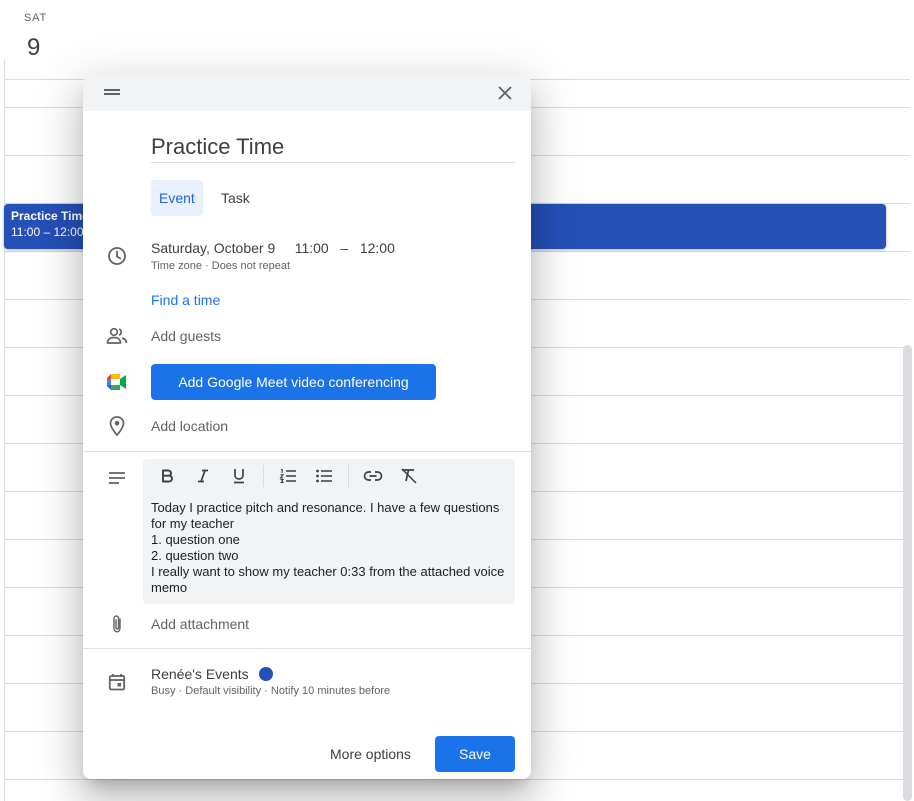 This screenshot has height=801, width=914. What do you see at coordinates (33, 48) in the screenshot?
I see `day-number: 9` at bounding box center [33, 48].